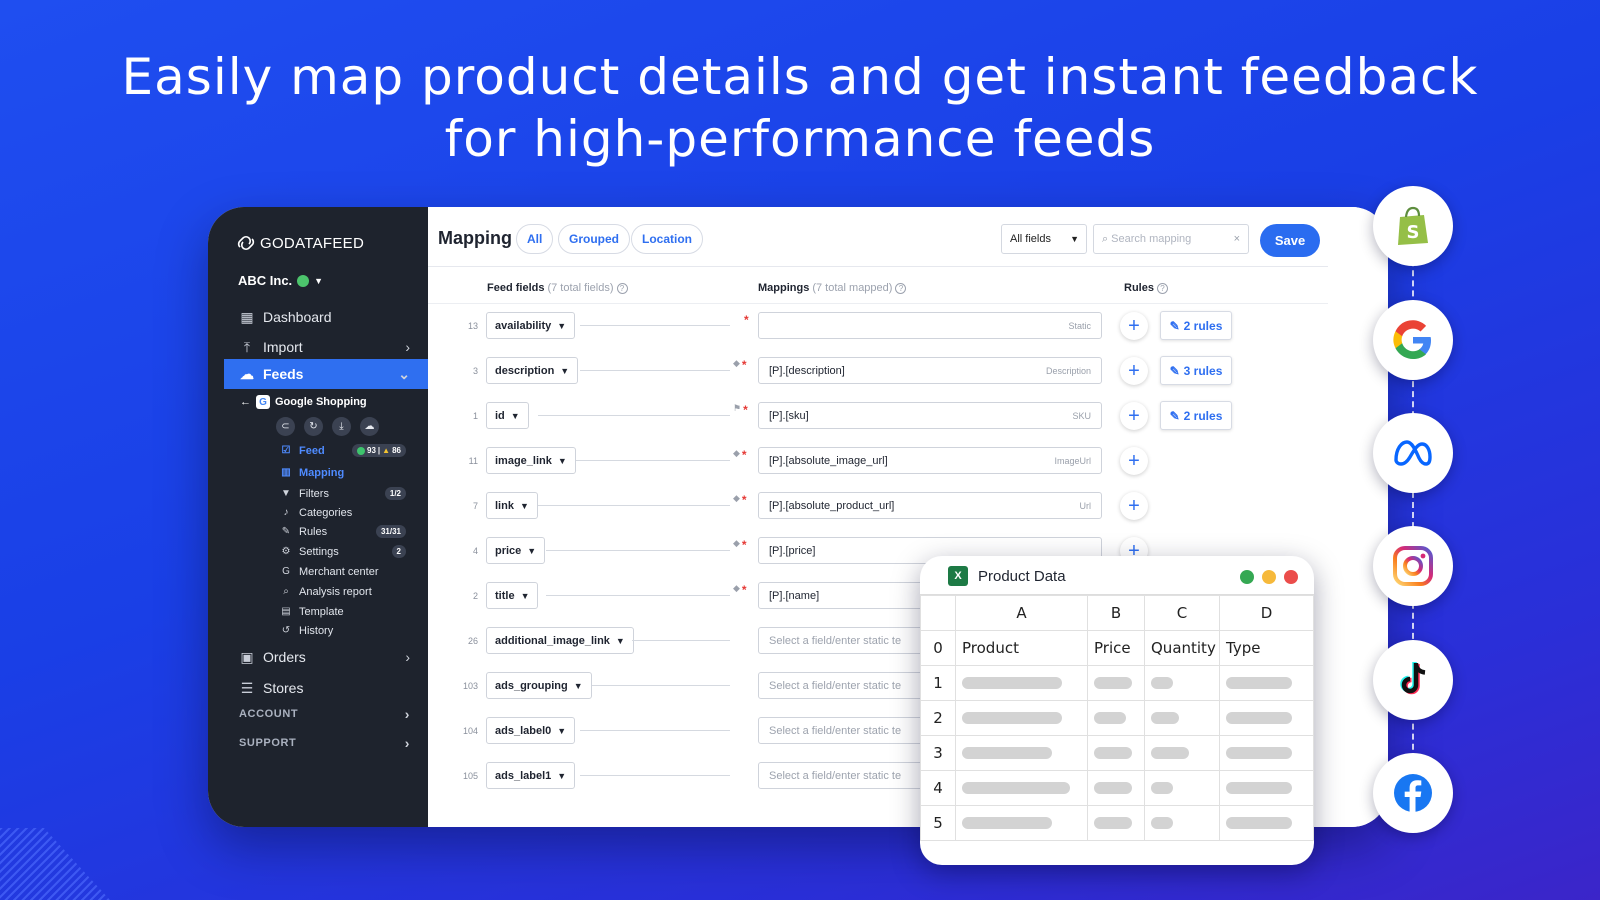  What do you see at coordinates (512, 505) in the screenshot?
I see `feed-field-select: link ▼` at bounding box center [512, 505].